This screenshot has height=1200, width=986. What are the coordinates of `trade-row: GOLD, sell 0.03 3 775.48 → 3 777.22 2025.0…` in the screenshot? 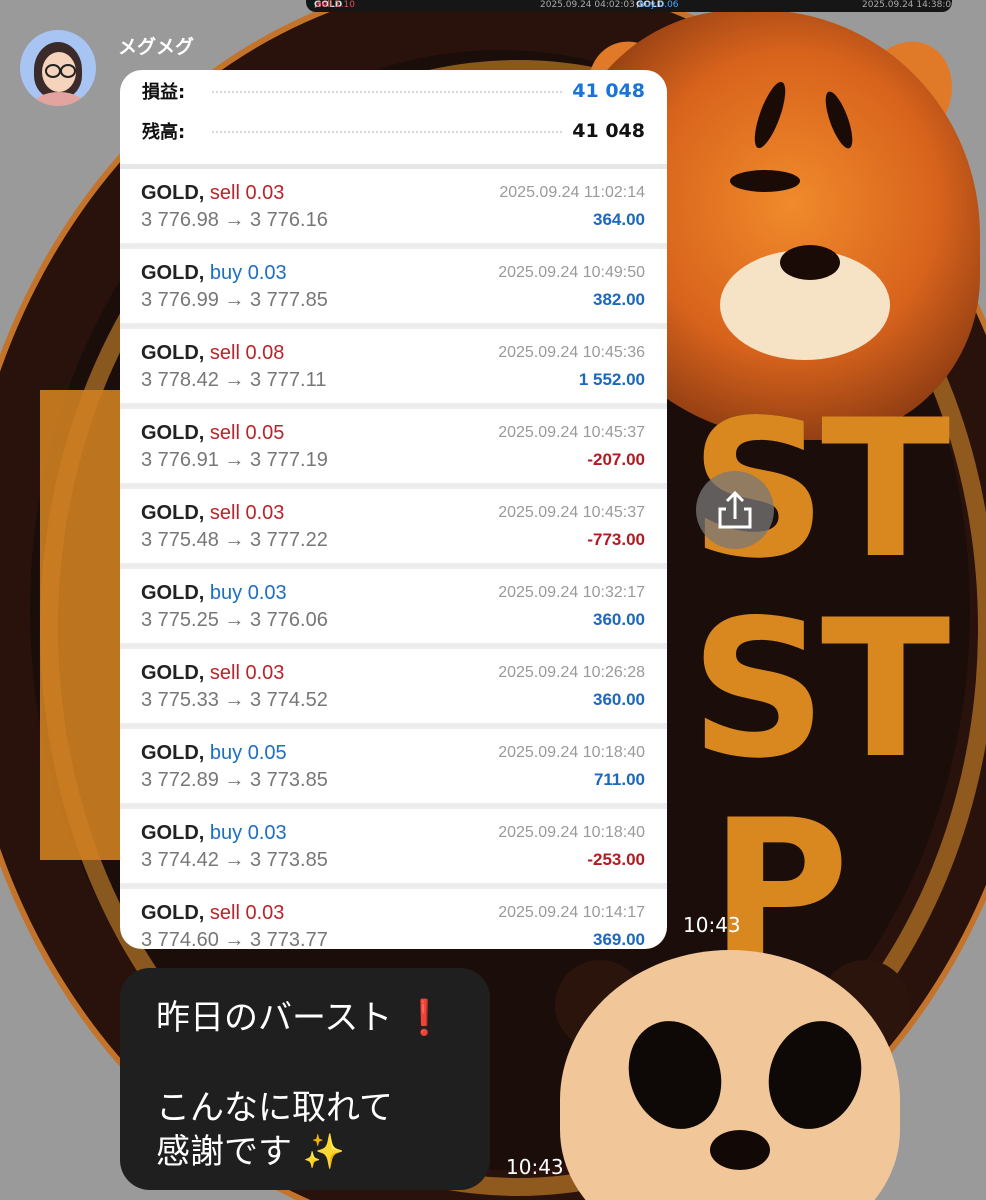 It's located at (393, 529).